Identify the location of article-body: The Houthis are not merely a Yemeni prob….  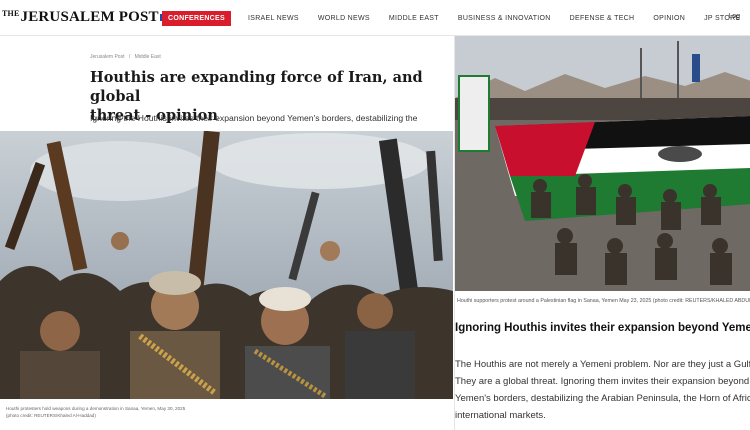
(602, 390).